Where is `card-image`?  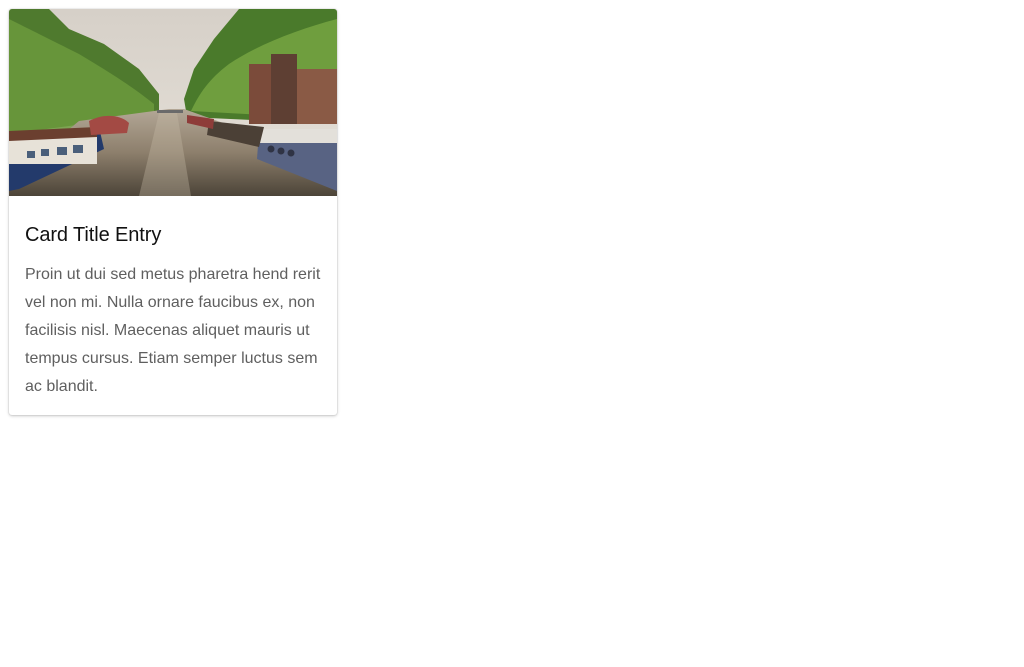 card-image is located at coordinates (173, 102).